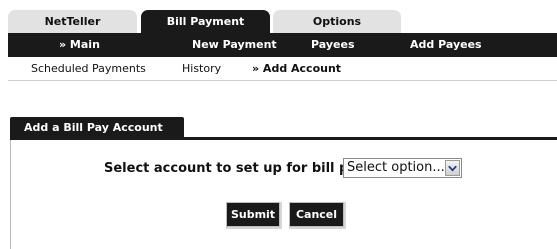 The height and width of the screenshot is (249, 557). I want to click on submit-button-label: Submit, so click(253, 214).